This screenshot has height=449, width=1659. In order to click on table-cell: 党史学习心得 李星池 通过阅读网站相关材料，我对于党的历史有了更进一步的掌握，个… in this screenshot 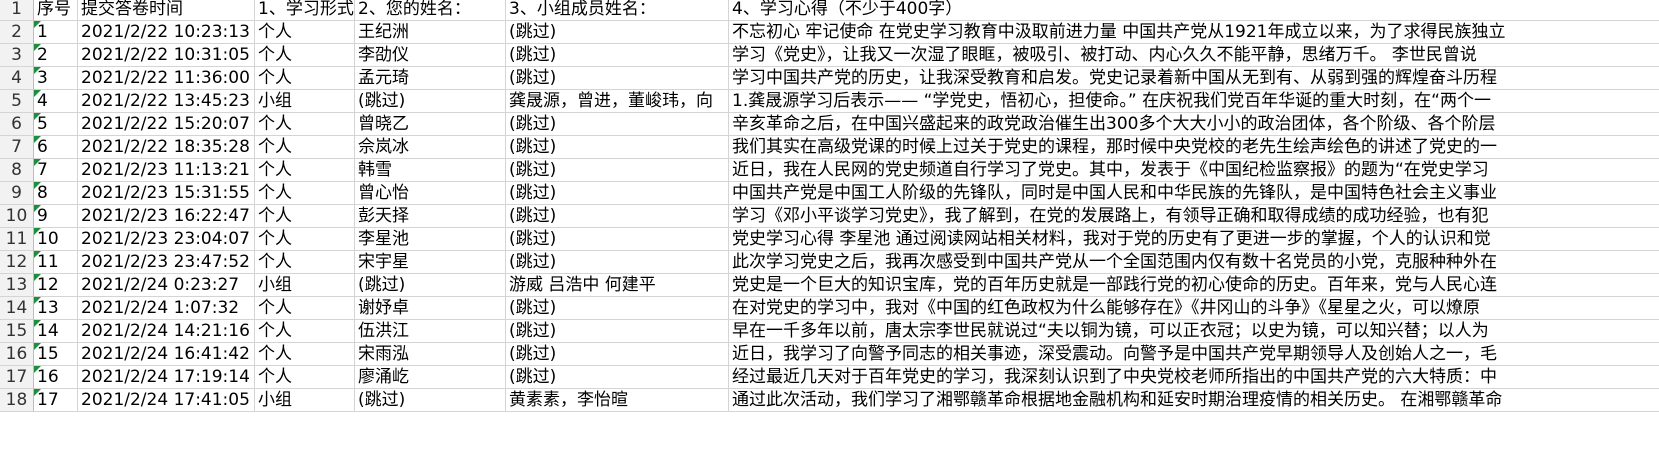, I will do `click(1194, 239)`.